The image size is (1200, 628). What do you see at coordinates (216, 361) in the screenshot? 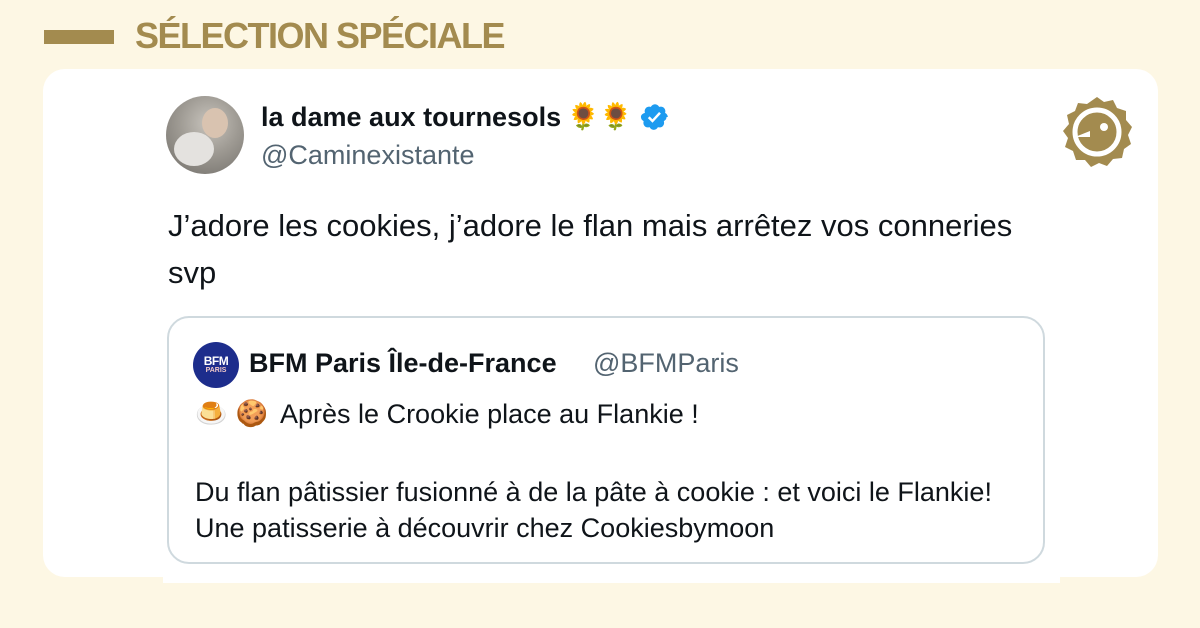
I see `quoted-avatar-label: BFM` at bounding box center [216, 361].